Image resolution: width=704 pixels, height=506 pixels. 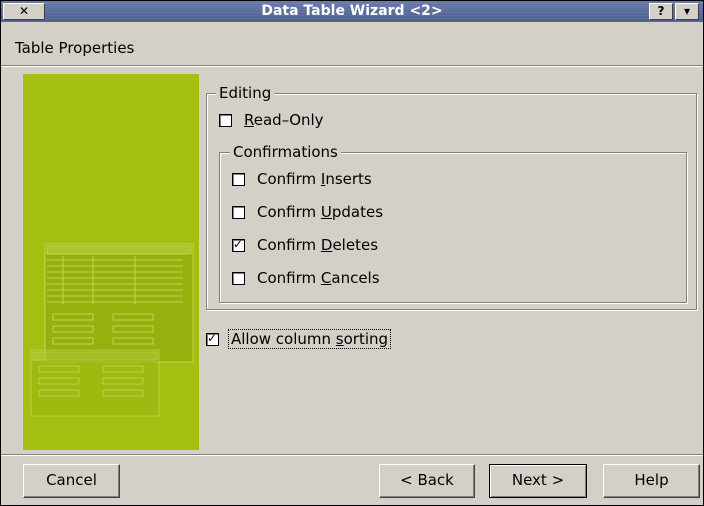 I want to click on confirm-inserts-checkbox: Confirm Inserts, so click(x=302, y=179).